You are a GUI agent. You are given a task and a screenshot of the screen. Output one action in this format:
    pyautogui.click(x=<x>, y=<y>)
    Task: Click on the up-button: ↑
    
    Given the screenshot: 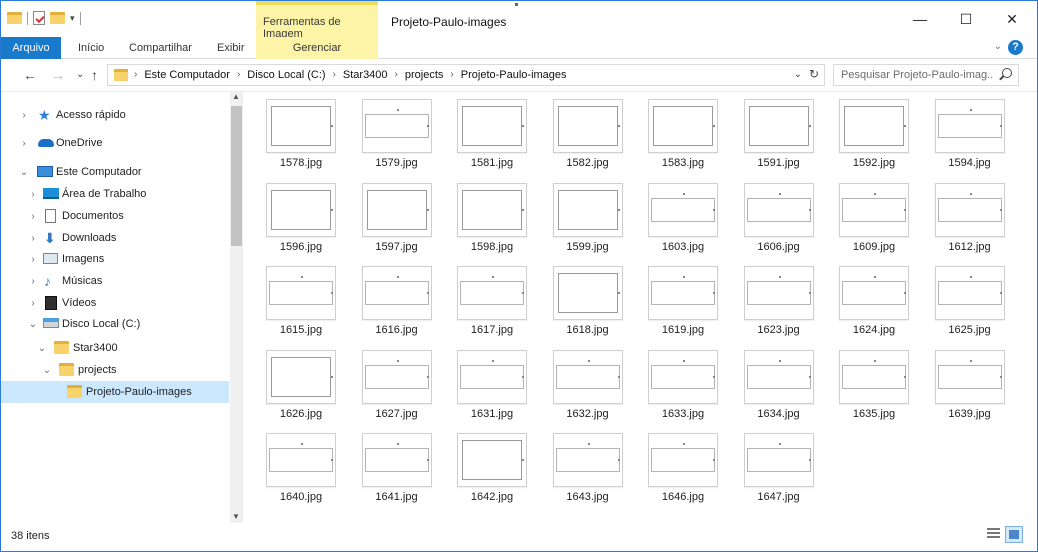 What is the action you would take?
    pyautogui.click(x=94, y=75)
    